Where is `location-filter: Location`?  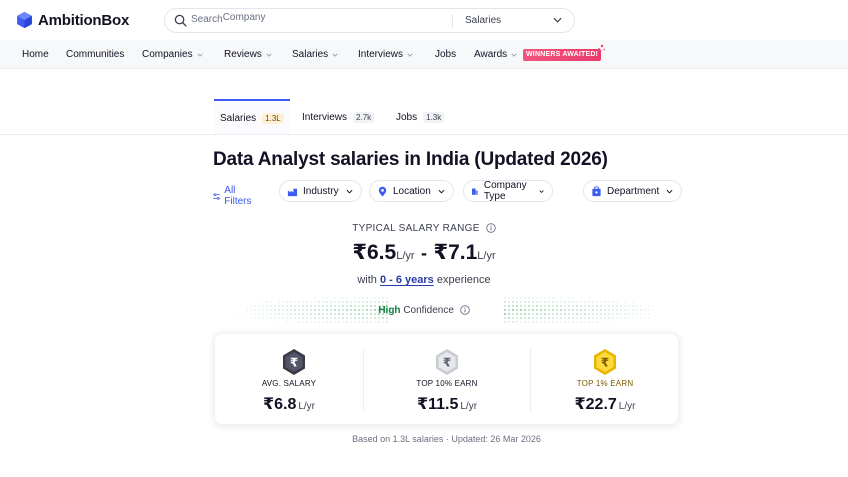
location-filter: Location is located at coordinates (411, 191).